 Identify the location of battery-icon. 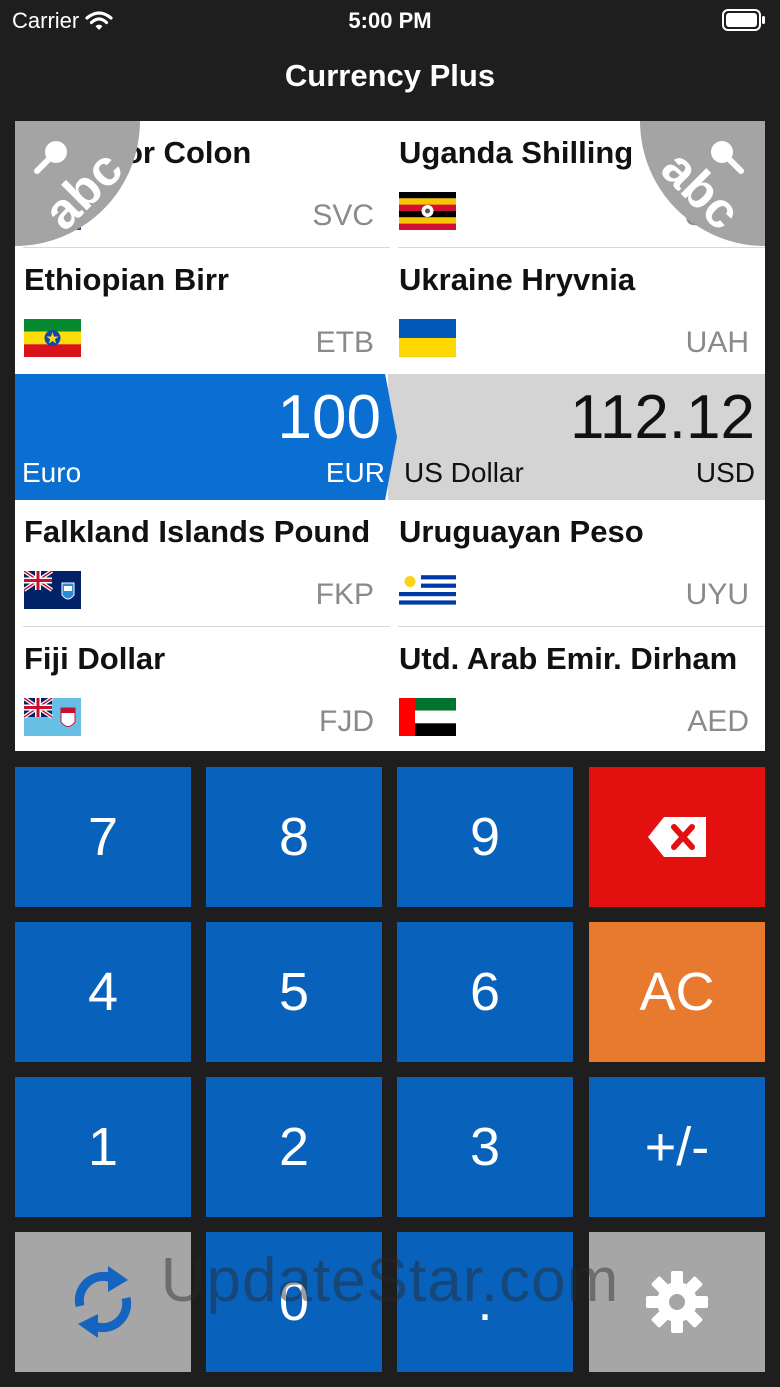
(743, 20).